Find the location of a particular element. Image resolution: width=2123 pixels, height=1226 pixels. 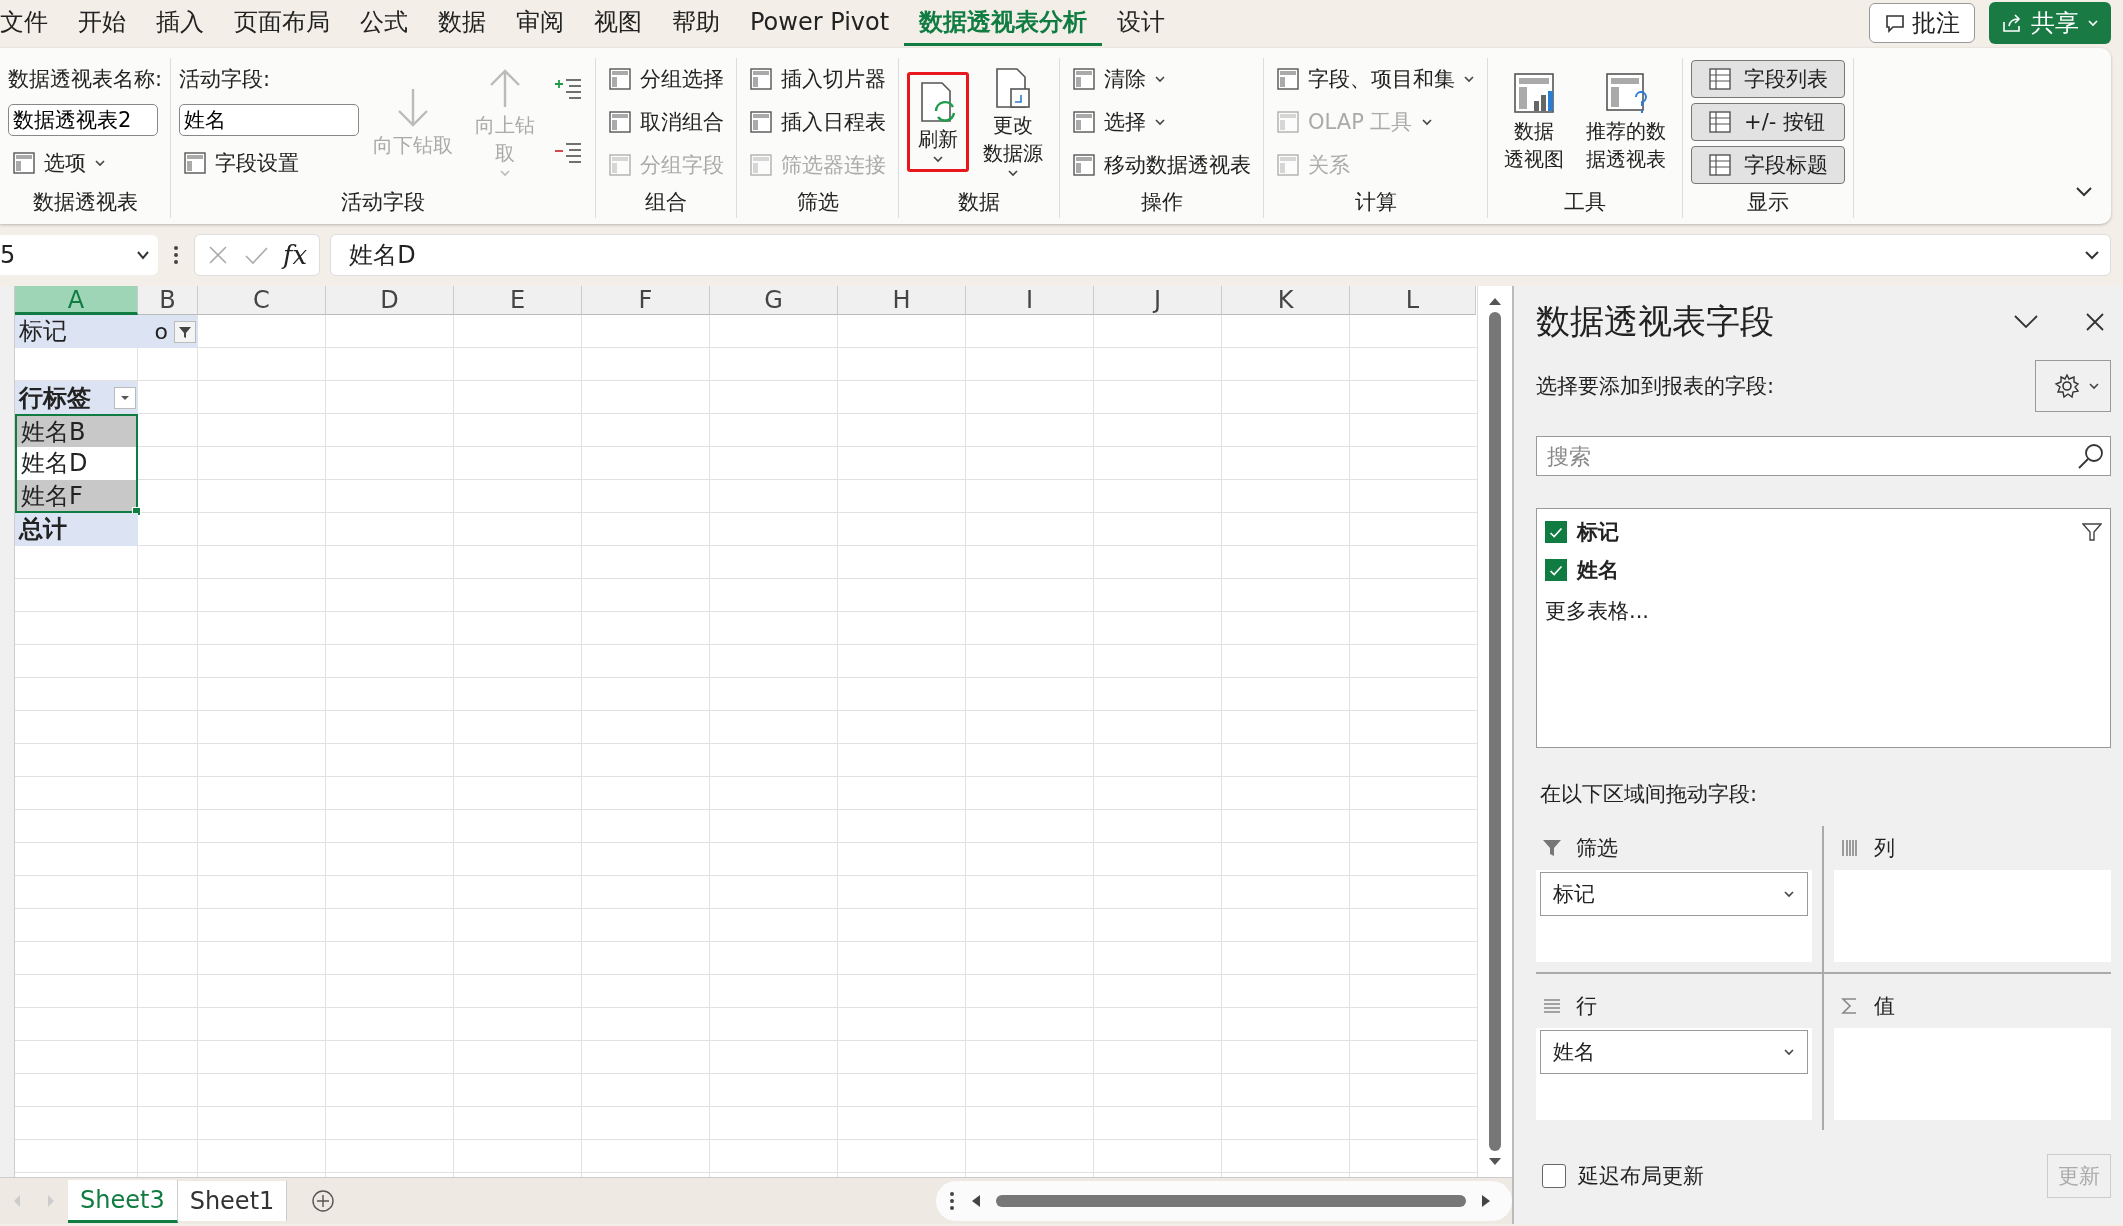

sheet-tab: Sheet3 is located at coordinates (123, 1201).